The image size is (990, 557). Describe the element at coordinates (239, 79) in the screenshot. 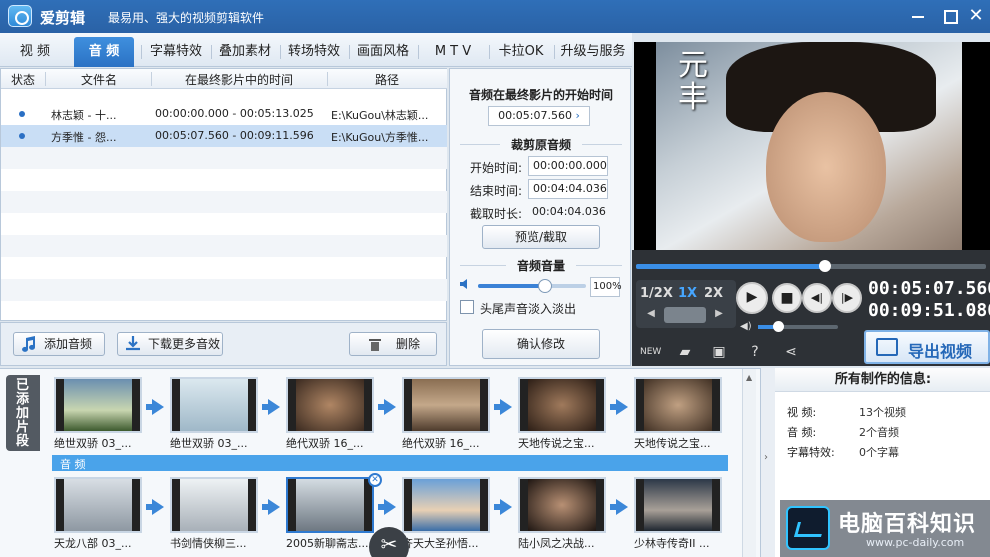

I see `column-header-time: 在最终影片中的时间` at that location.